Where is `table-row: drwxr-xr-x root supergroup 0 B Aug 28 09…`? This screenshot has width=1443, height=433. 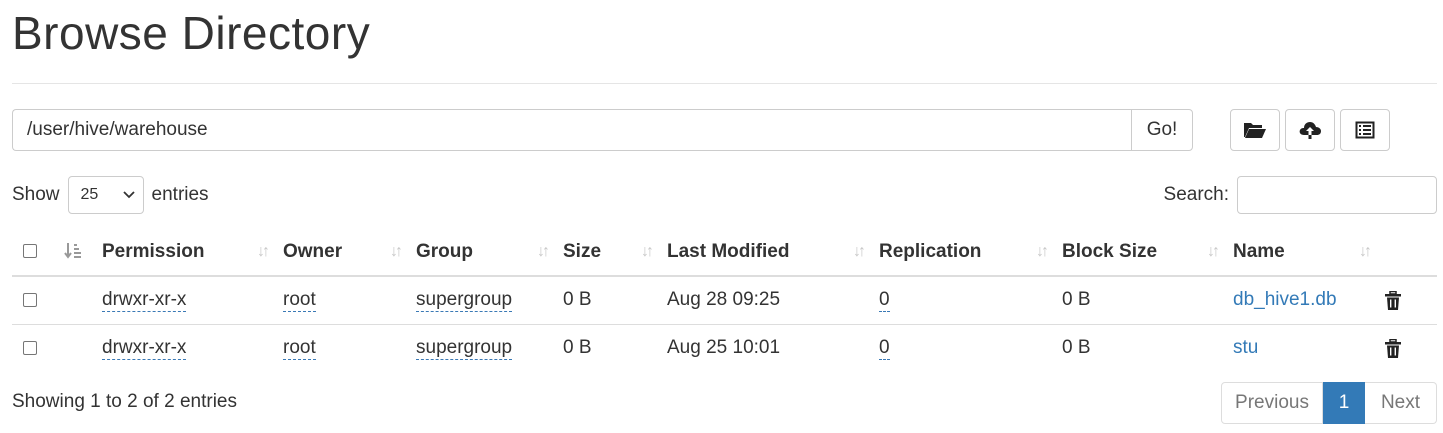
table-row: drwxr-xr-x root supergroup 0 B Aug 28 09… is located at coordinates (724, 300).